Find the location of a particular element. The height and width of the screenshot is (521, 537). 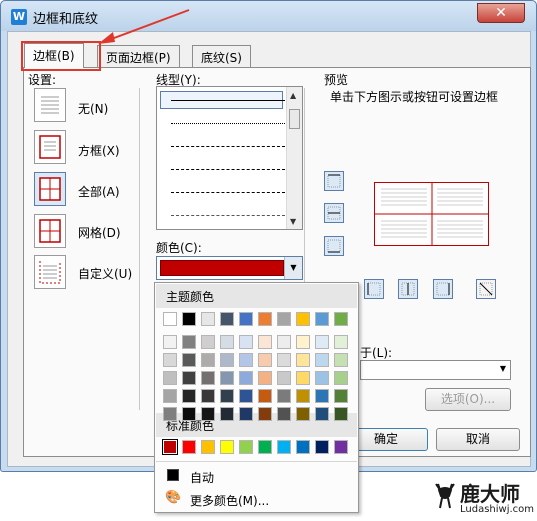

scroll-thumb is located at coordinates (294, 119).